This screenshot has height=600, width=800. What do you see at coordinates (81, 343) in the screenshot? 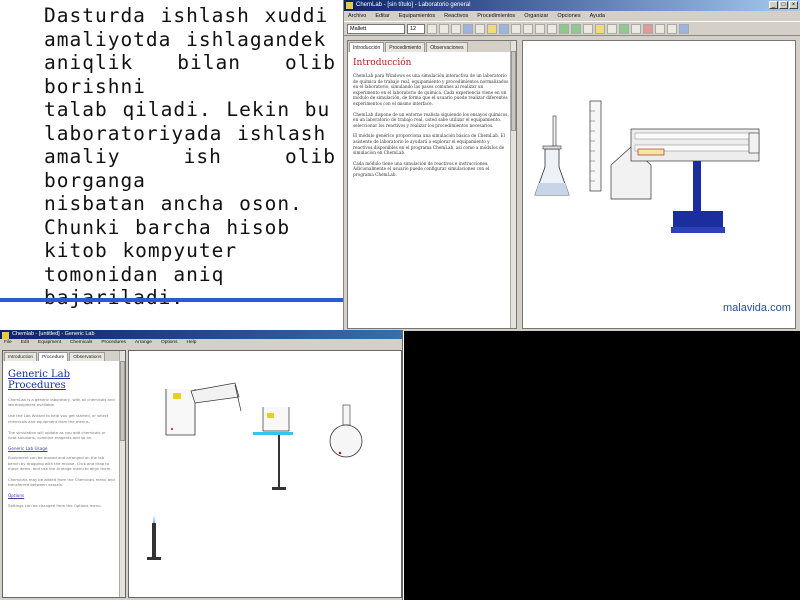
I see `menu-chemicals: Chemicals` at bounding box center [81, 343].